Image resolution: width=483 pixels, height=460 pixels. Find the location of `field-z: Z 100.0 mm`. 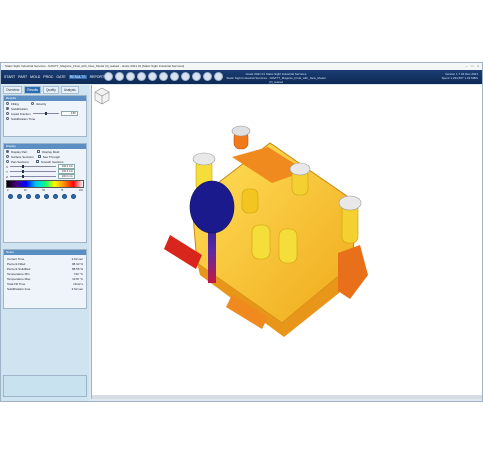

field-z: Z 100.0 mm is located at coordinates (45, 176).